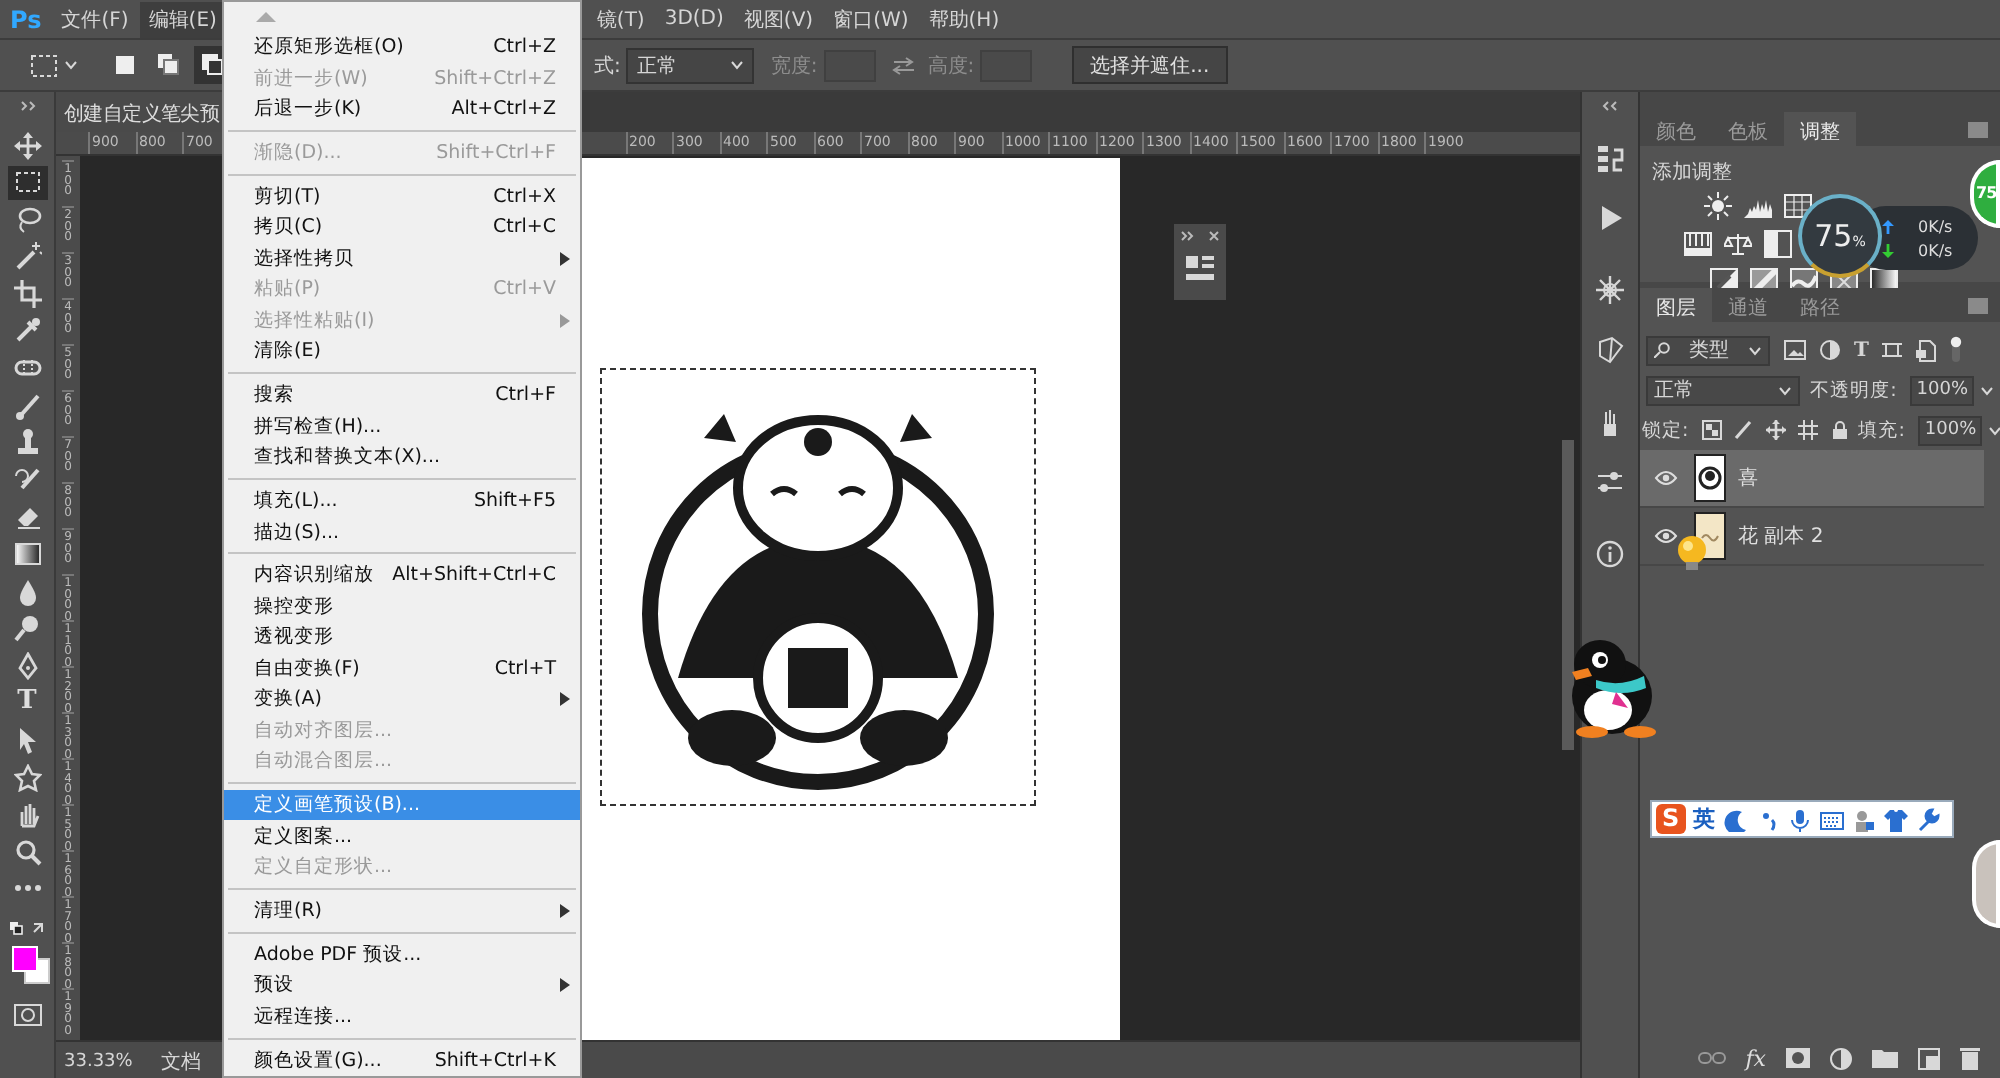  Describe the element at coordinates (1610, 350) in the screenshot. I see `cube-icon` at that location.